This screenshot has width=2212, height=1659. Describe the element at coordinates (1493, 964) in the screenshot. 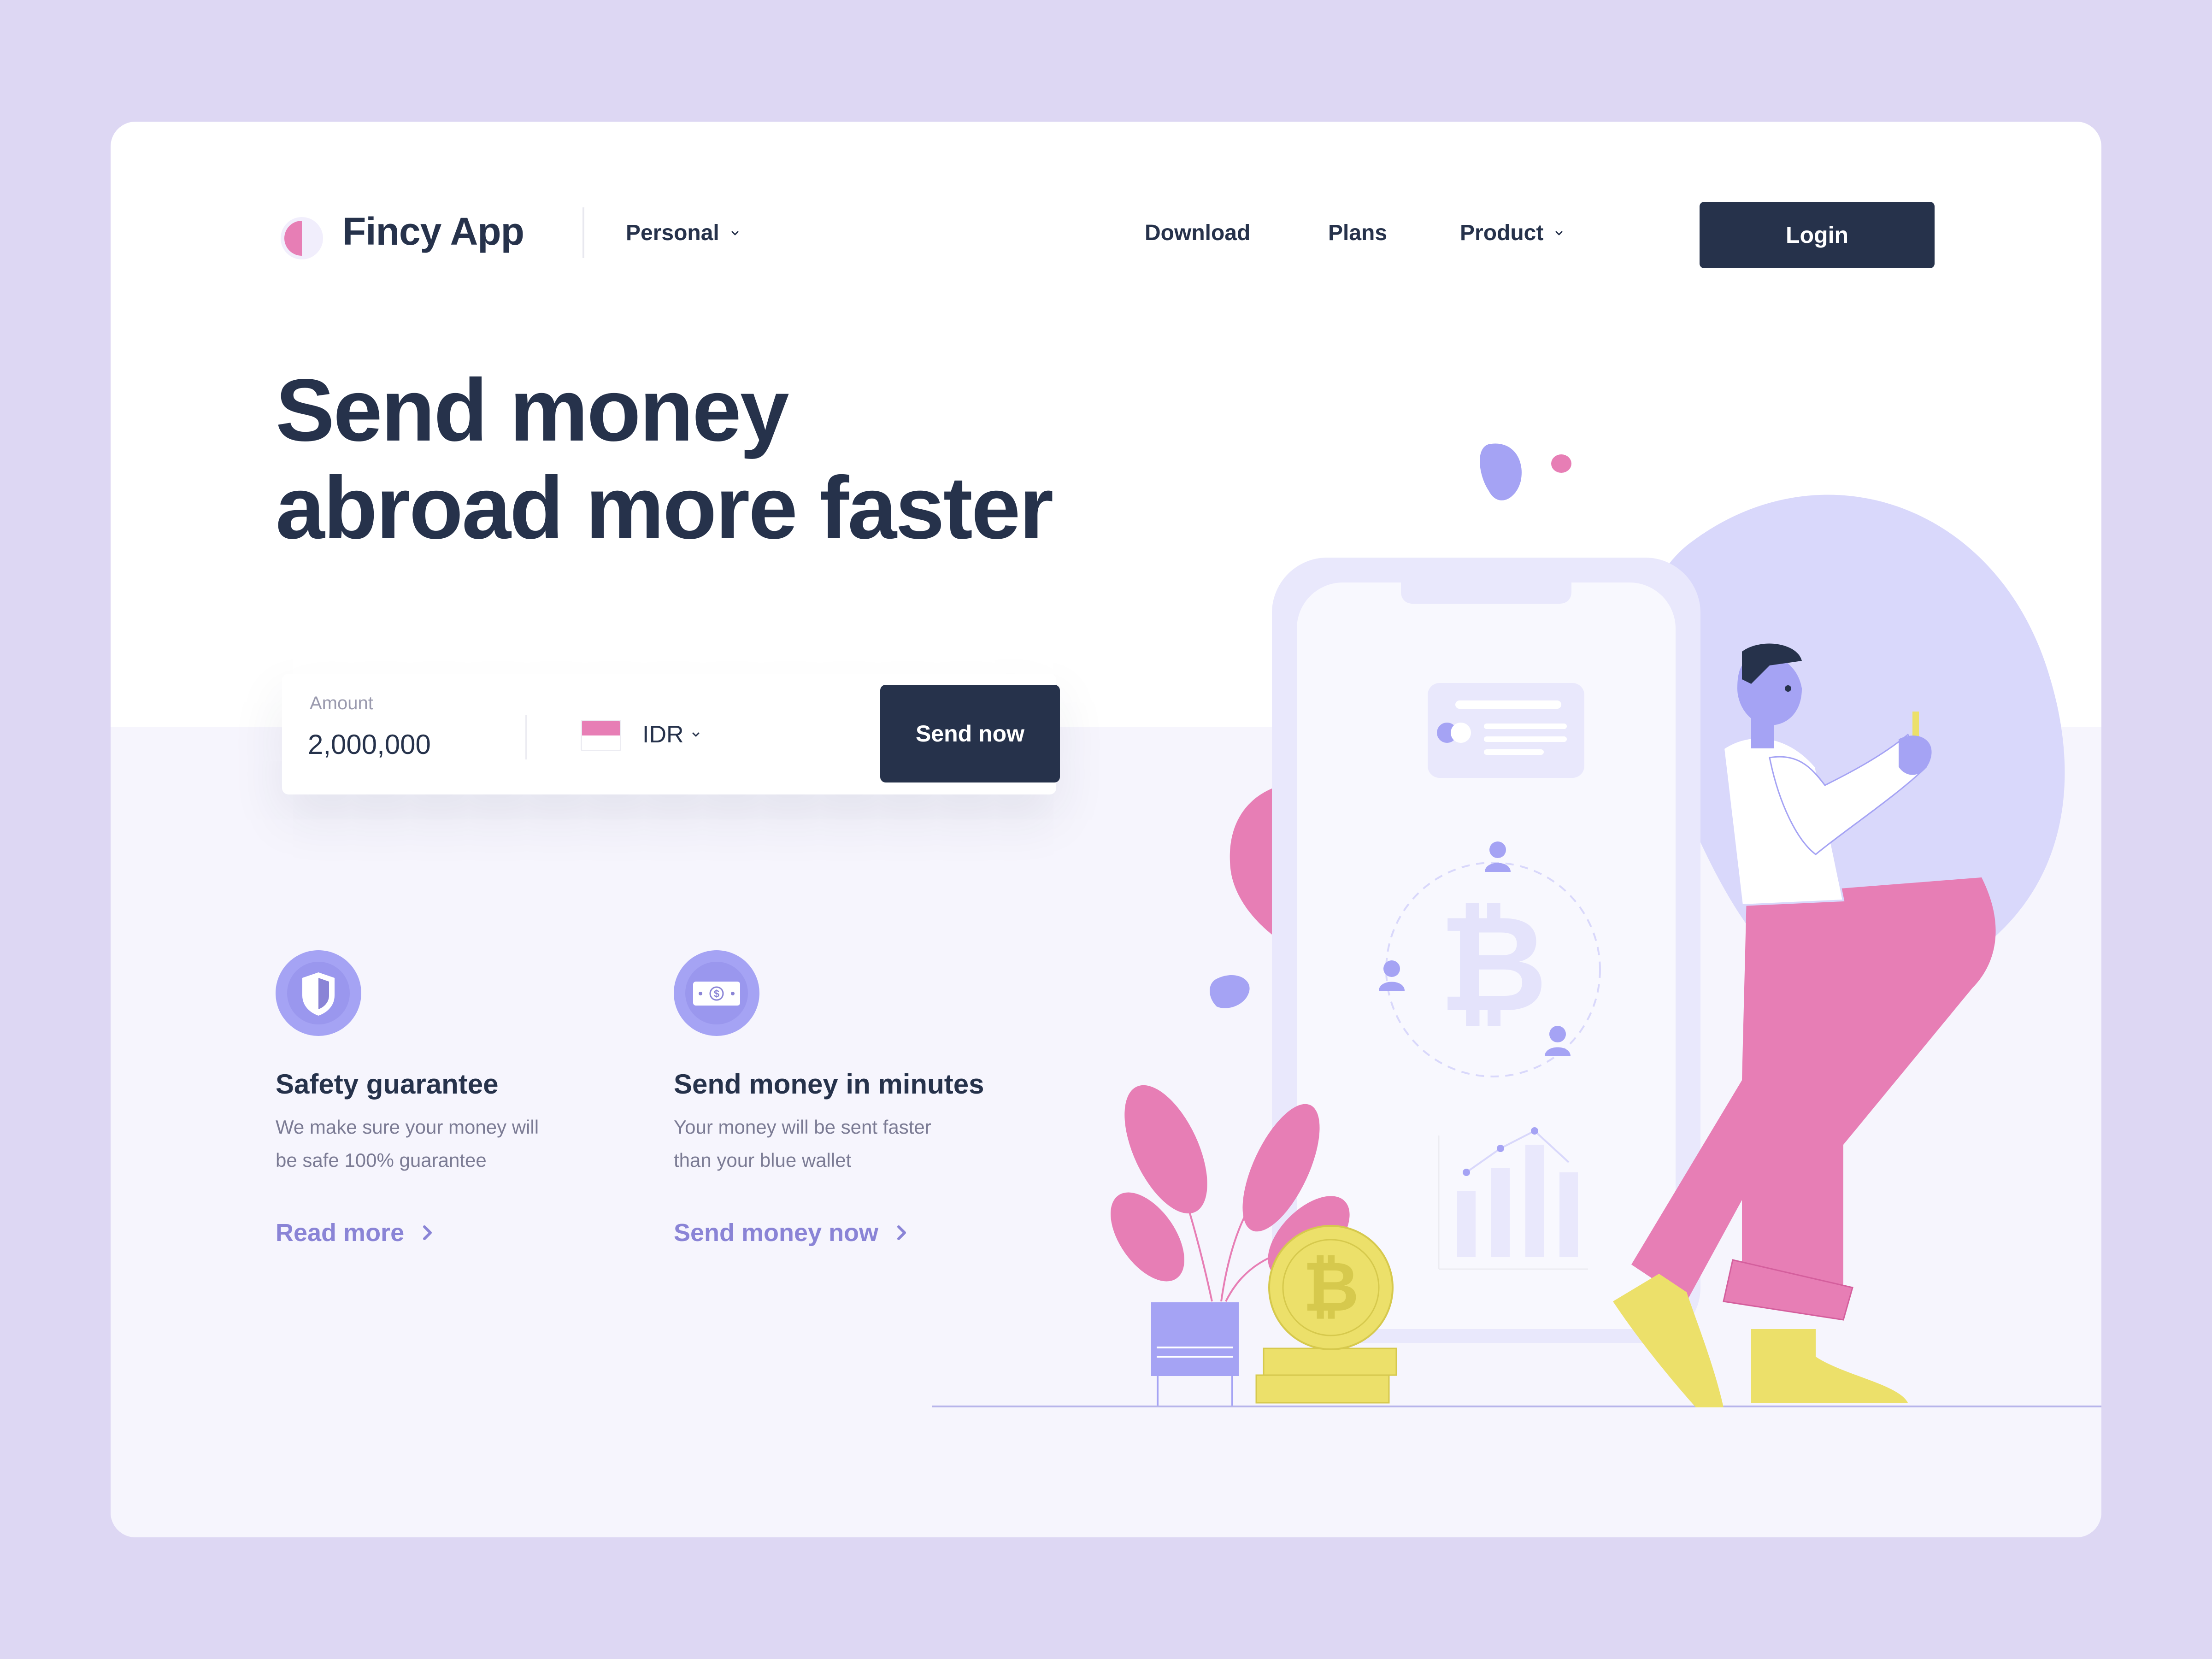

I see `bitcoin-symbol-icon: ₿` at that location.